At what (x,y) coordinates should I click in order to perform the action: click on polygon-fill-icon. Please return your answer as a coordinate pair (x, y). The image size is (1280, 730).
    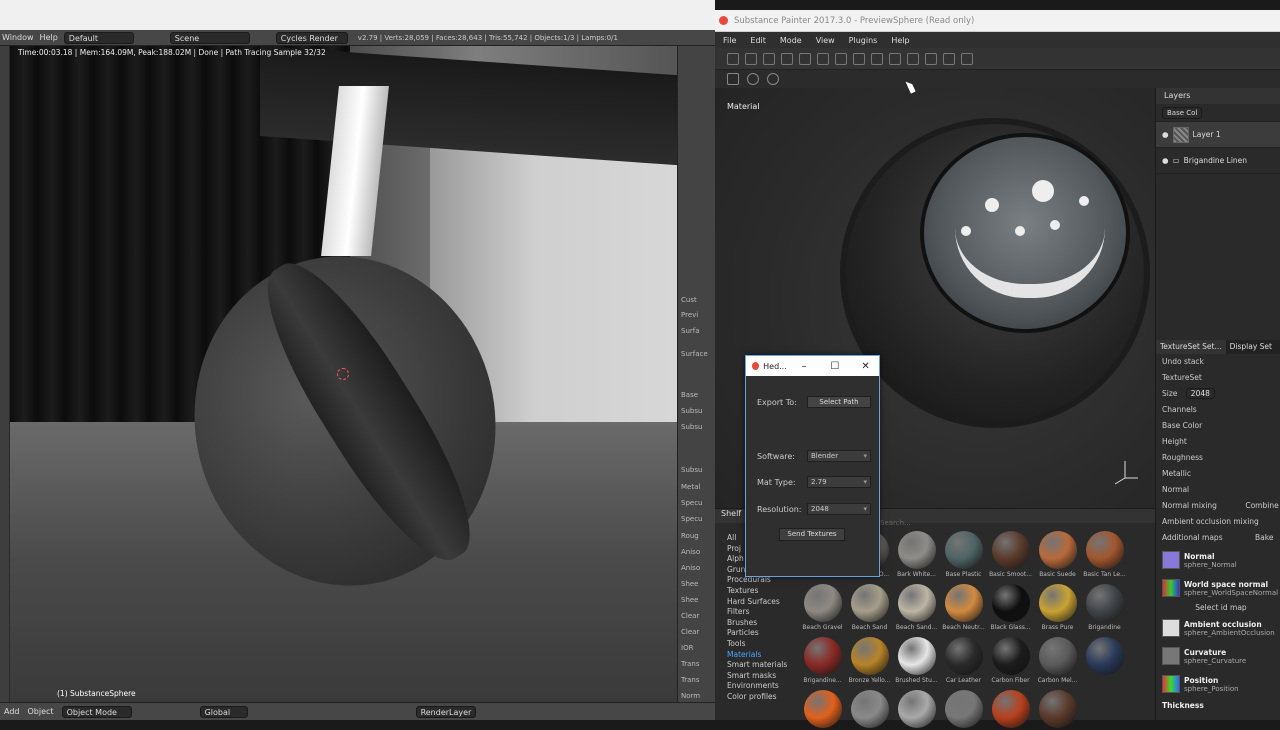
    Looking at the image, I should click on (805, 58).